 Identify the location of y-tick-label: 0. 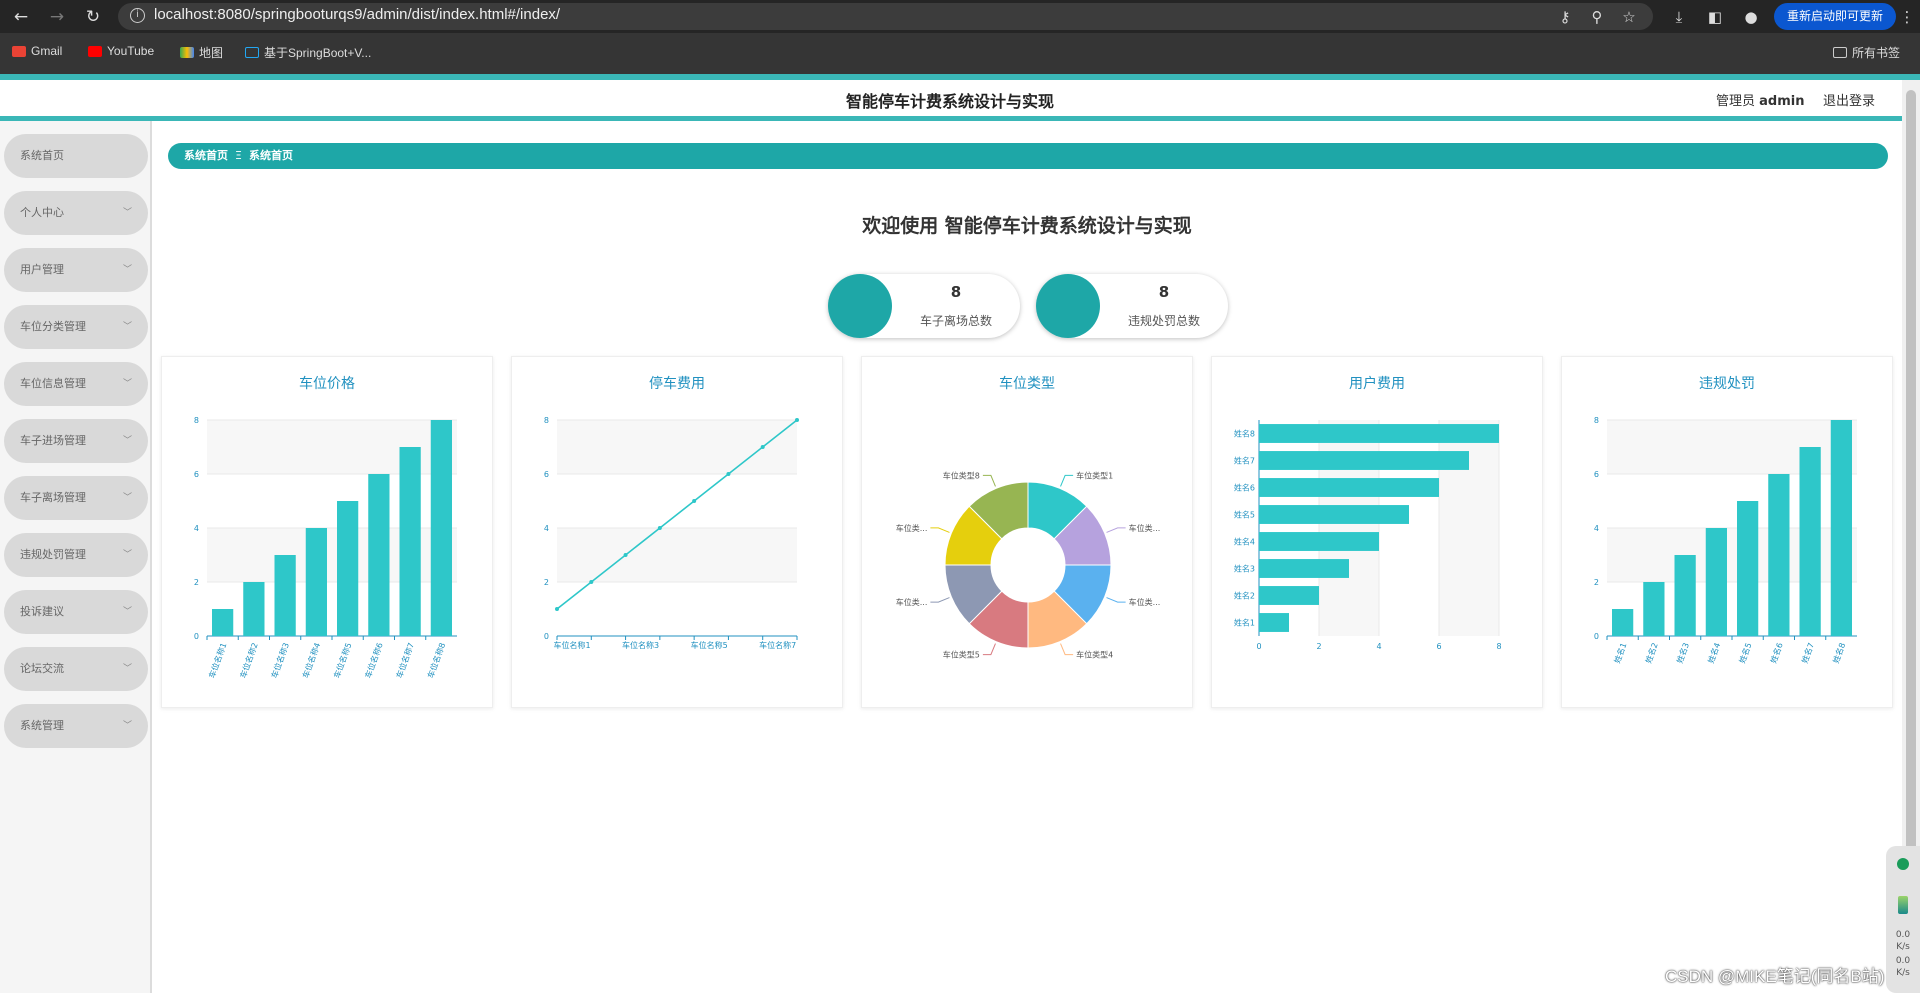
(546, 636).